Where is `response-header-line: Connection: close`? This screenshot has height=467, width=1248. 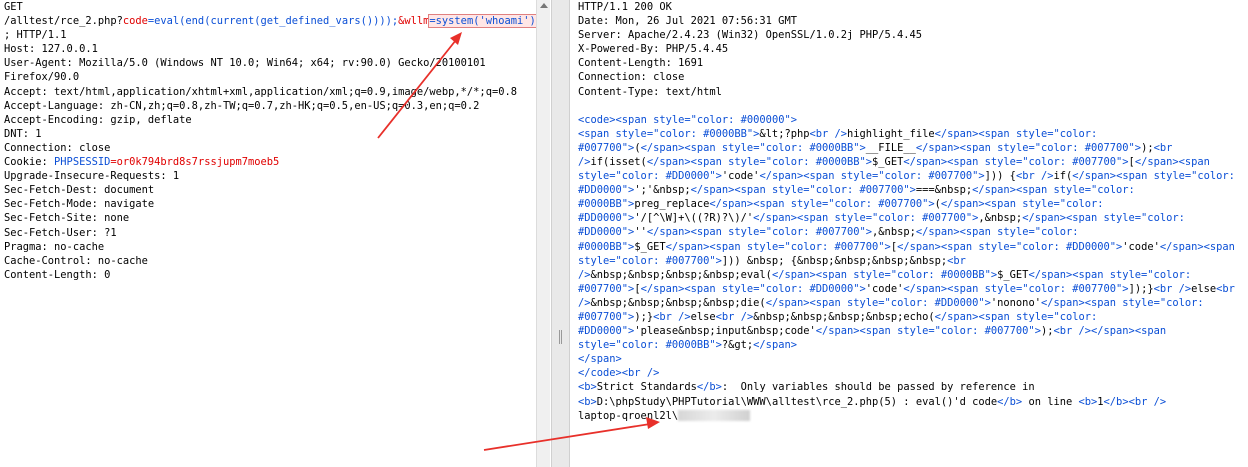 response-header-line: Connection: close is located at coordinates (631, 77).